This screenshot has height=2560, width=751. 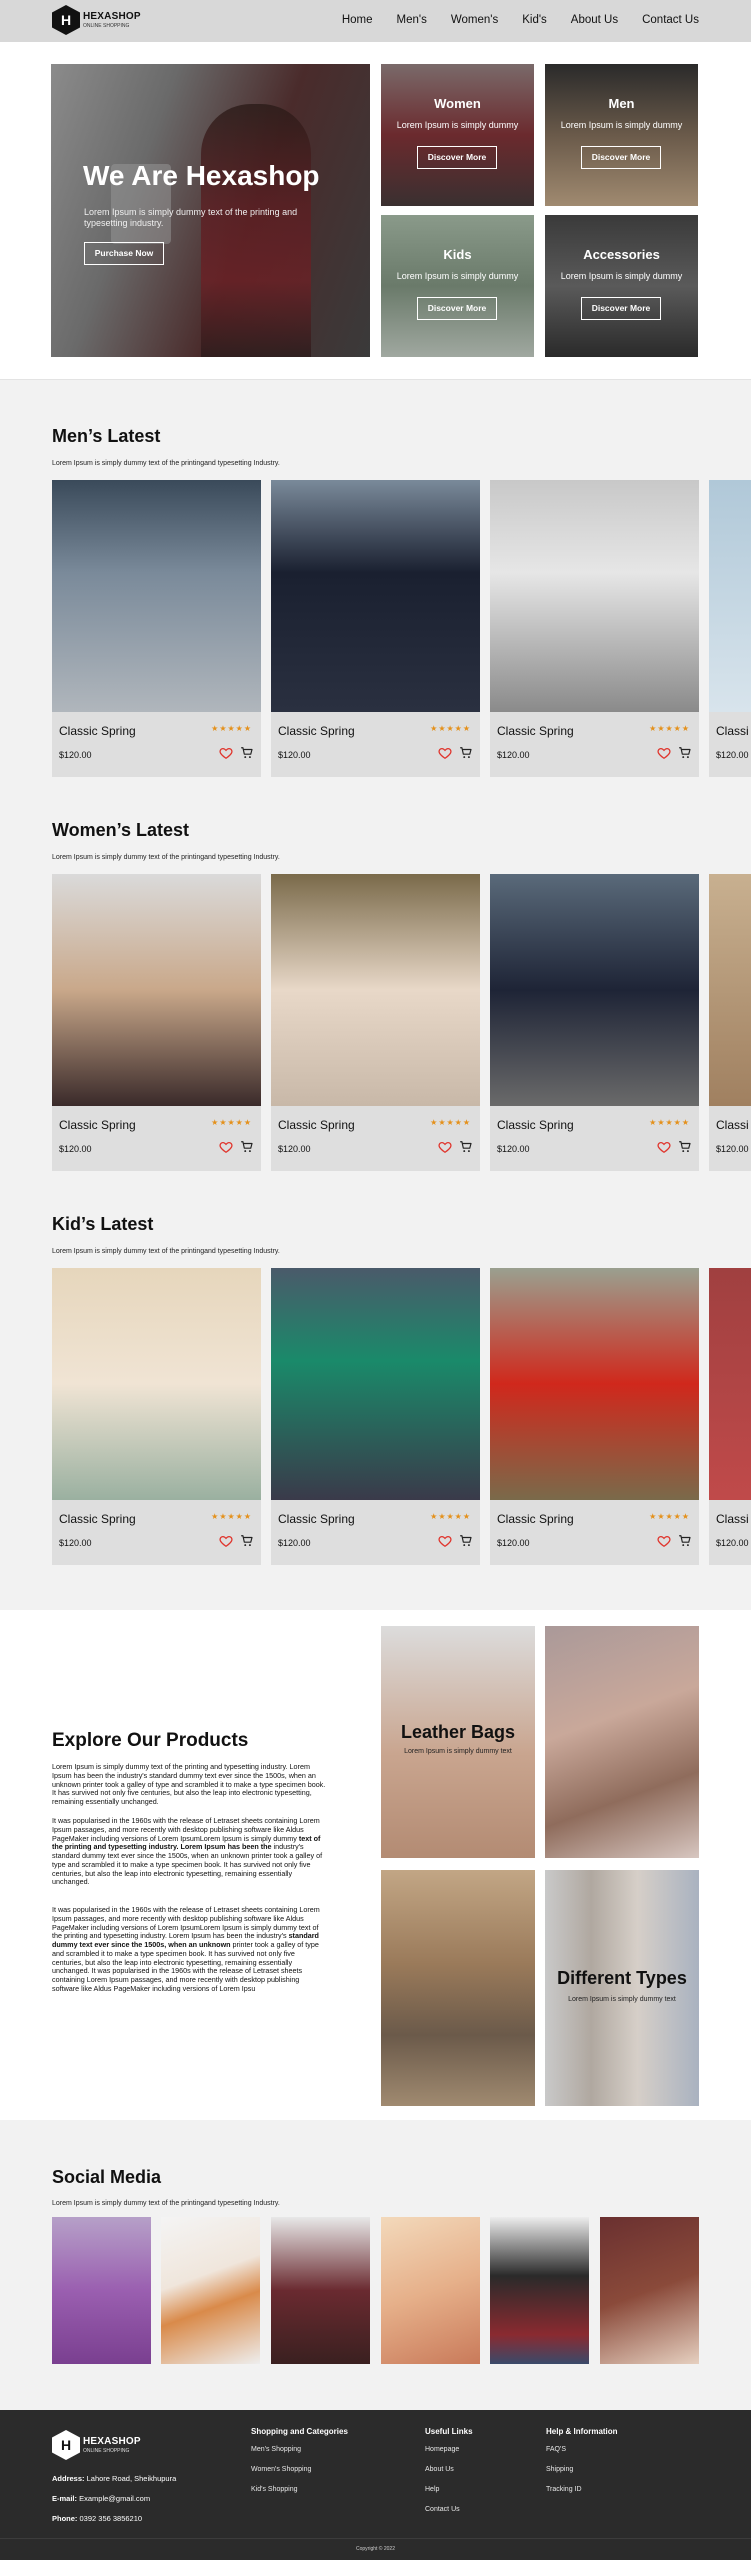 I want to click on site-logo: H HEXASHOP ONLINE SHOPPING, so click(x=96, y=20).